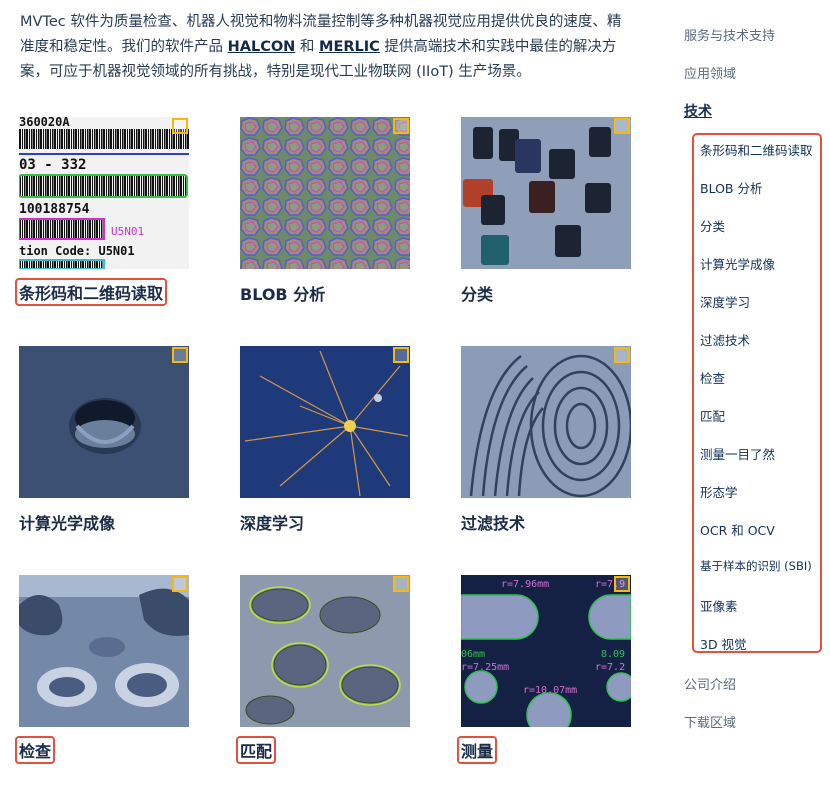 Image resolution: width=830 pixels, height=785 pixels. Describe the element at coordinates (91, 292) in the screenshot. I see `tile-caption: 条形码和二维码读取` at that location.